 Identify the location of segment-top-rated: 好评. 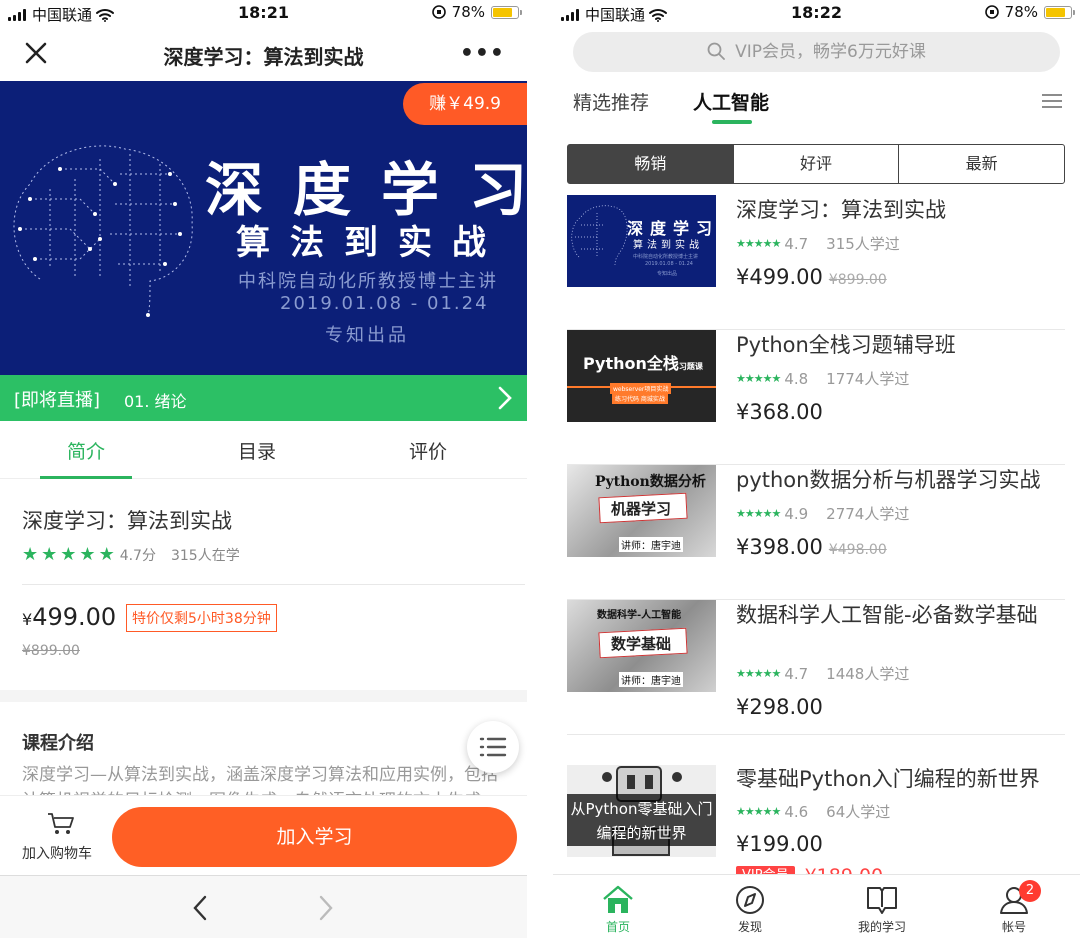
(815, 164).